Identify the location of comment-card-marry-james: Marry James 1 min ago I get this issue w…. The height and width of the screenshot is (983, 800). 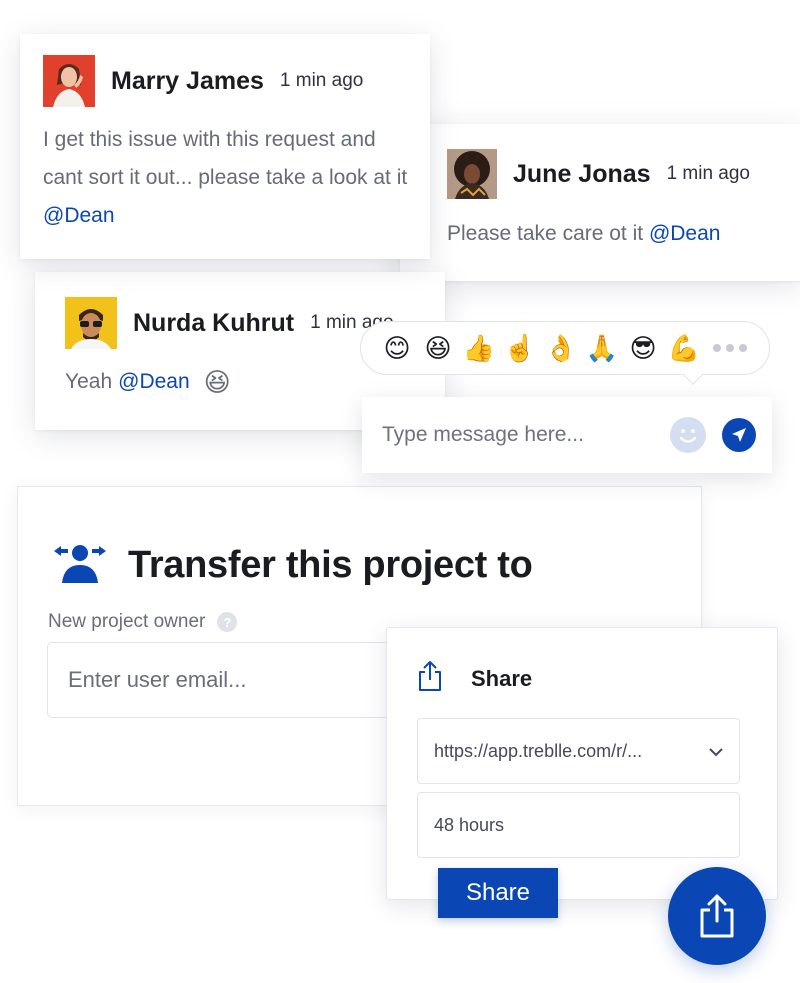
(225, 146).